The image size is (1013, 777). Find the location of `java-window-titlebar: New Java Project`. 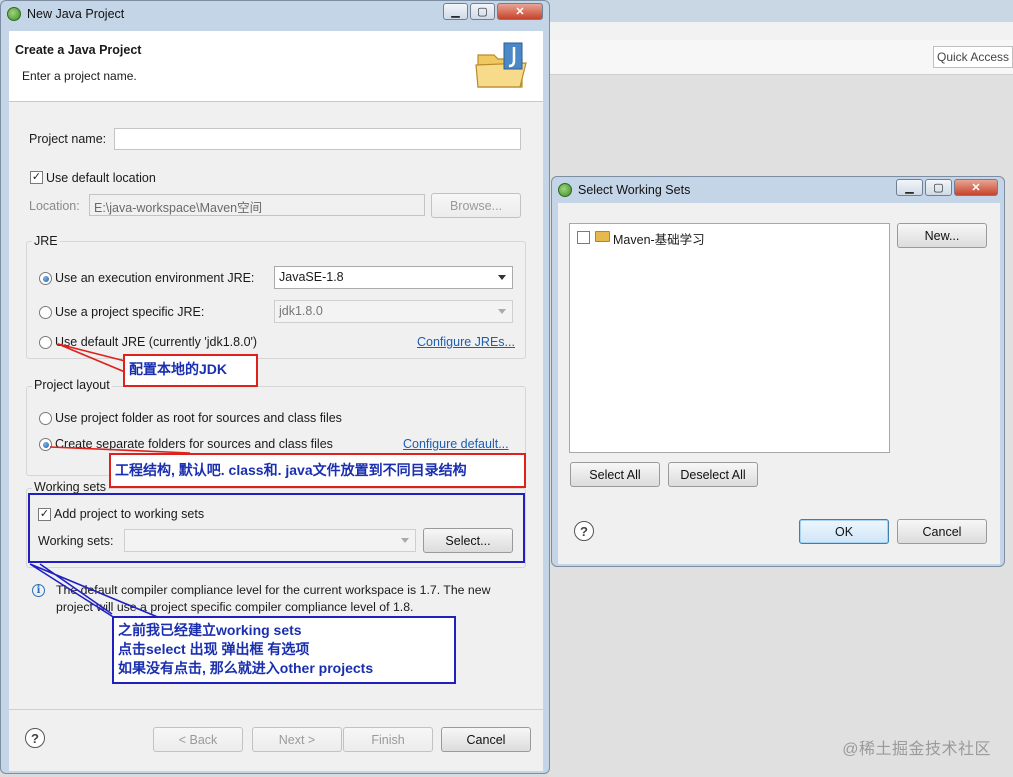

java-window-titlebar: New Java Project is located at coordinates (65, 14).